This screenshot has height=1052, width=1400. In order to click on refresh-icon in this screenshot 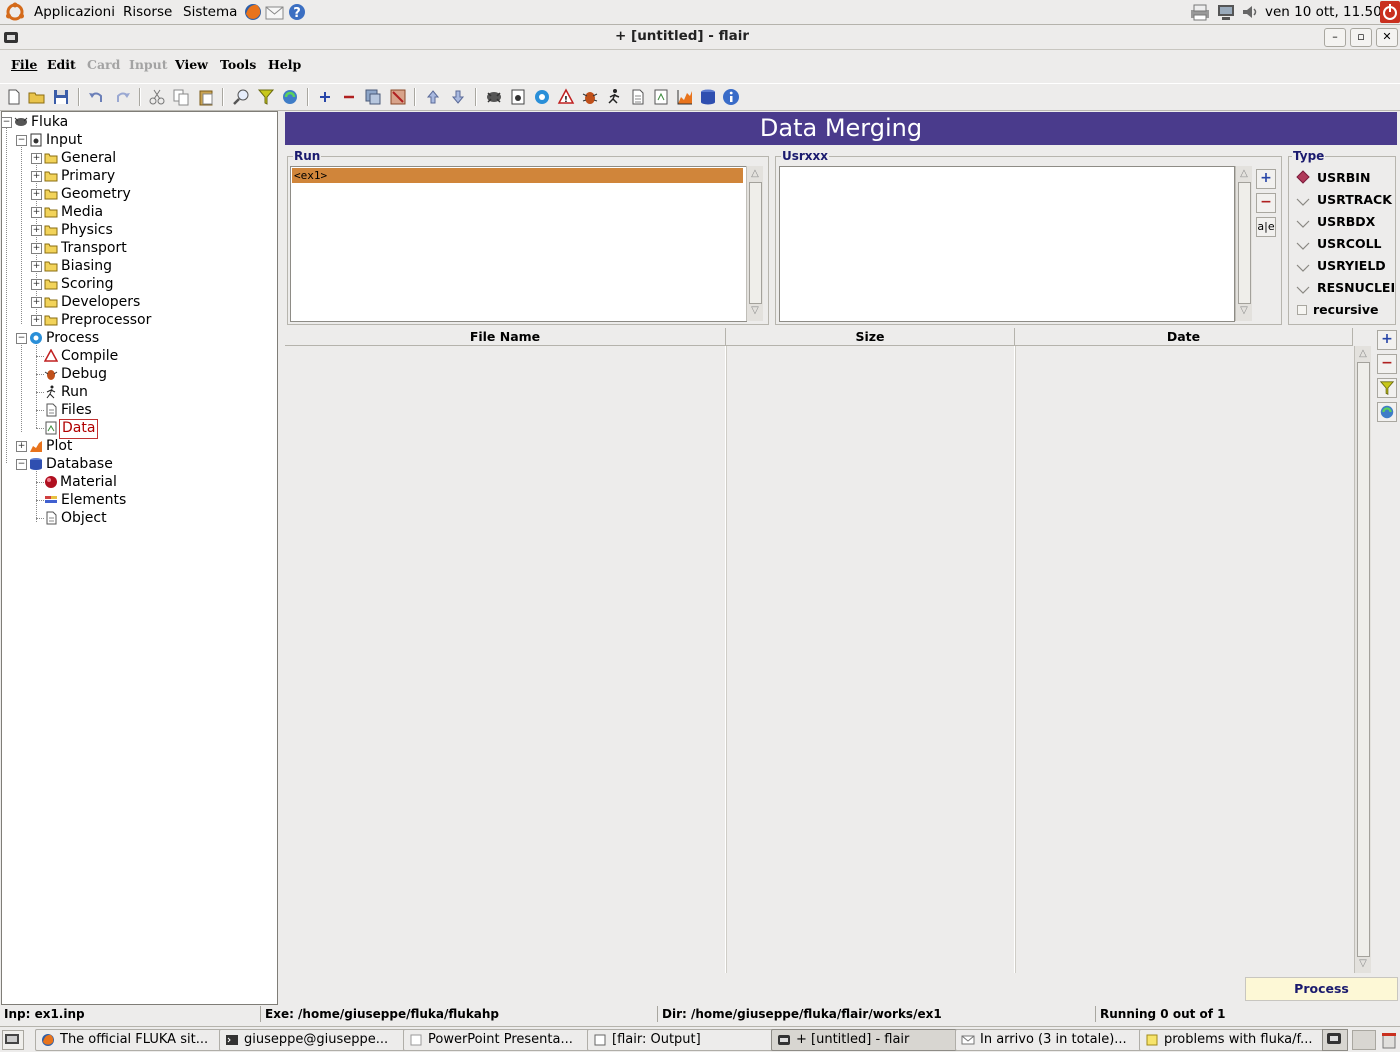, I will do `click(290, 97)`.